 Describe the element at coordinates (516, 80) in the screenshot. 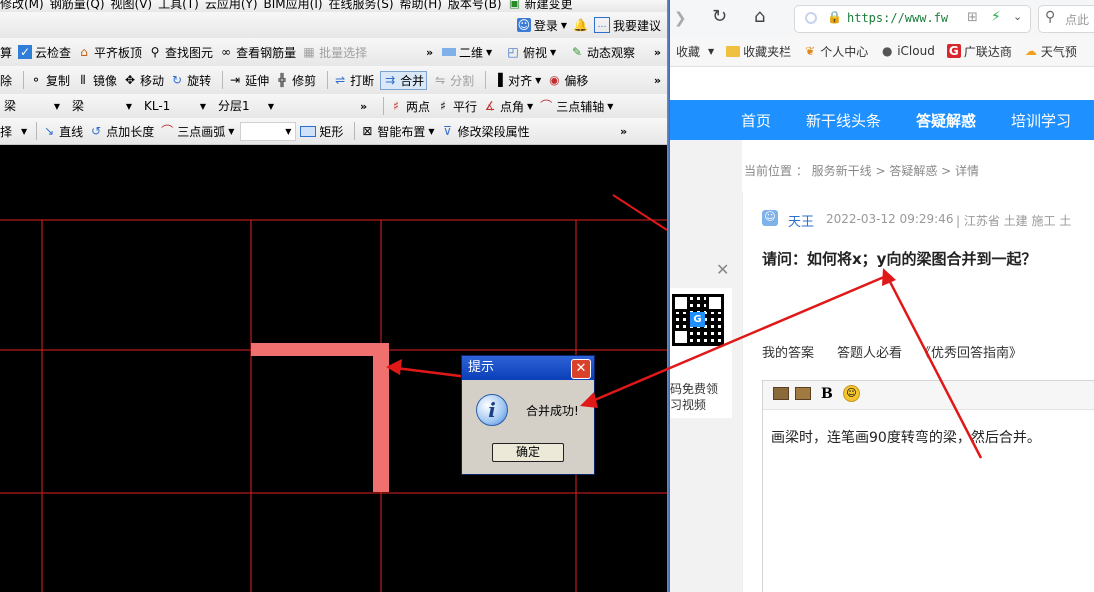

I see `align-dropdown: ▐ 对齐 ▼` at that location.